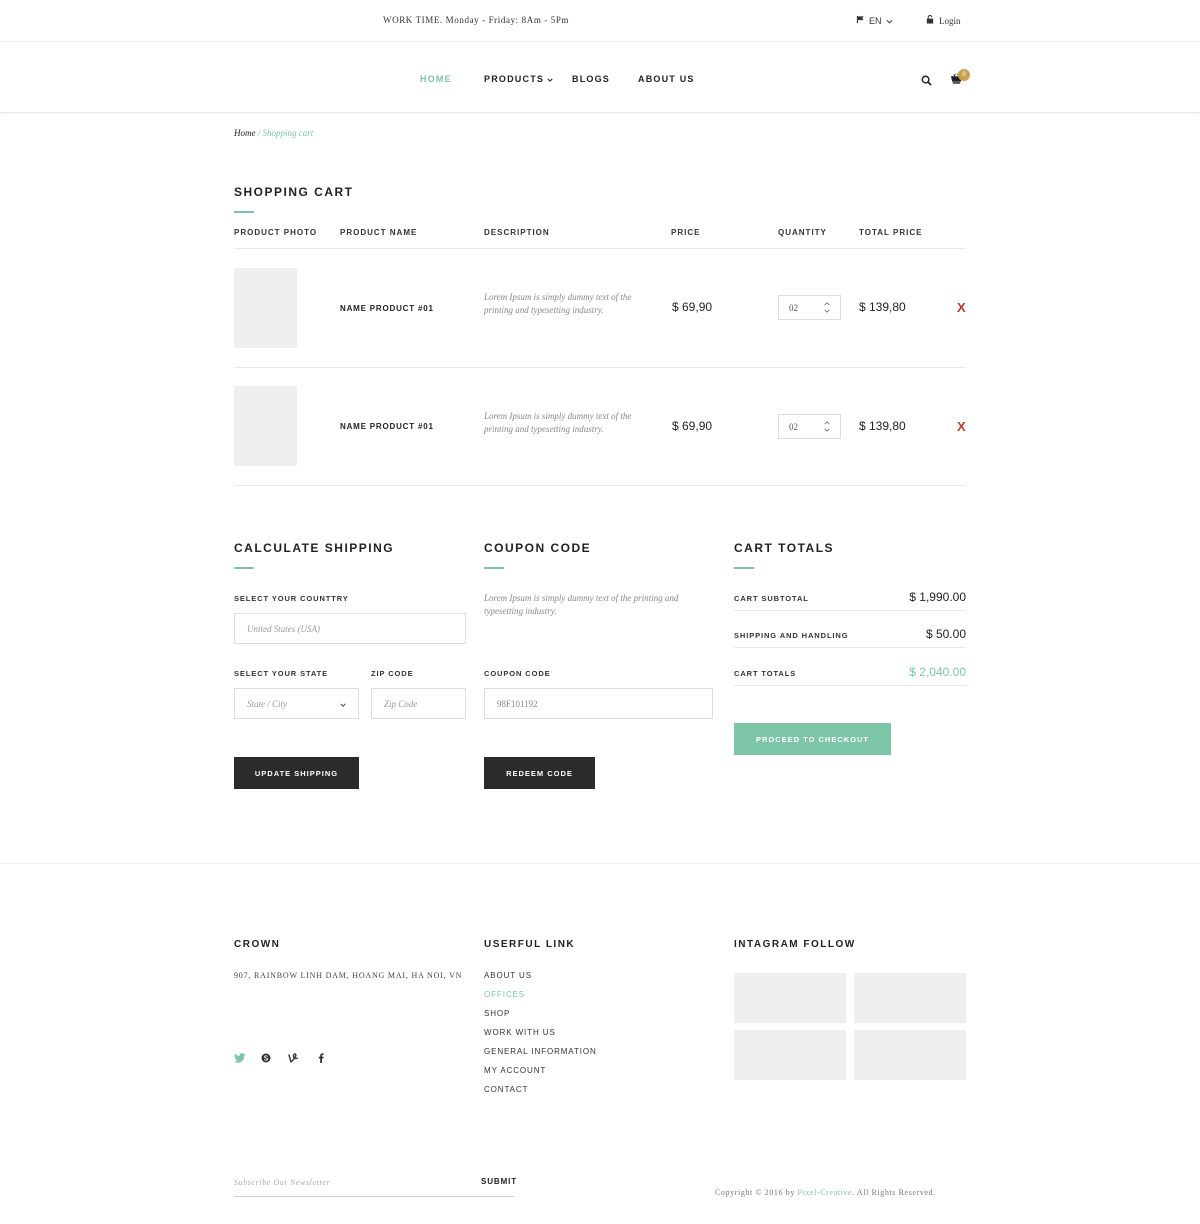 The image size is (1200, 1224). Describe the element at coordinates (540, 1051) in the screenshot. I see `footer-link-general-information: GENERAL INFORMATION` at that location.